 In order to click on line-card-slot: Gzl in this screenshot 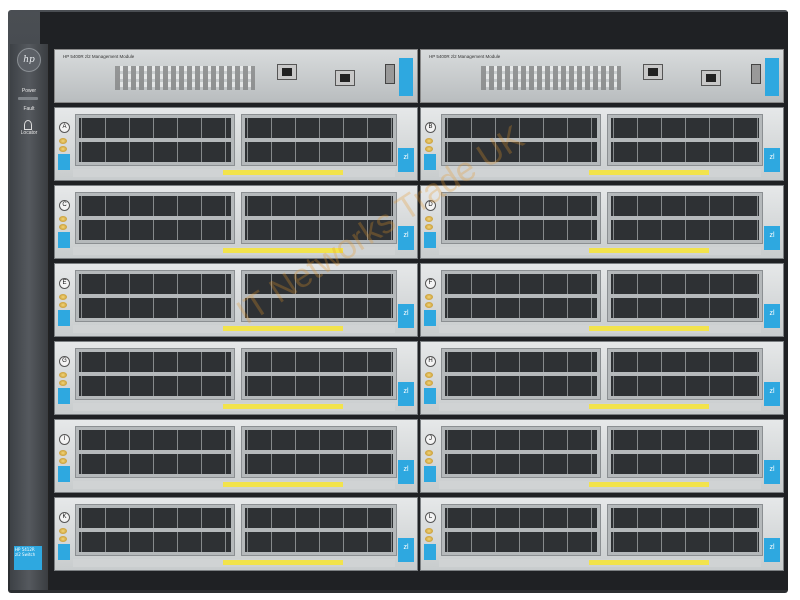, I will do `click(236, 378)`.